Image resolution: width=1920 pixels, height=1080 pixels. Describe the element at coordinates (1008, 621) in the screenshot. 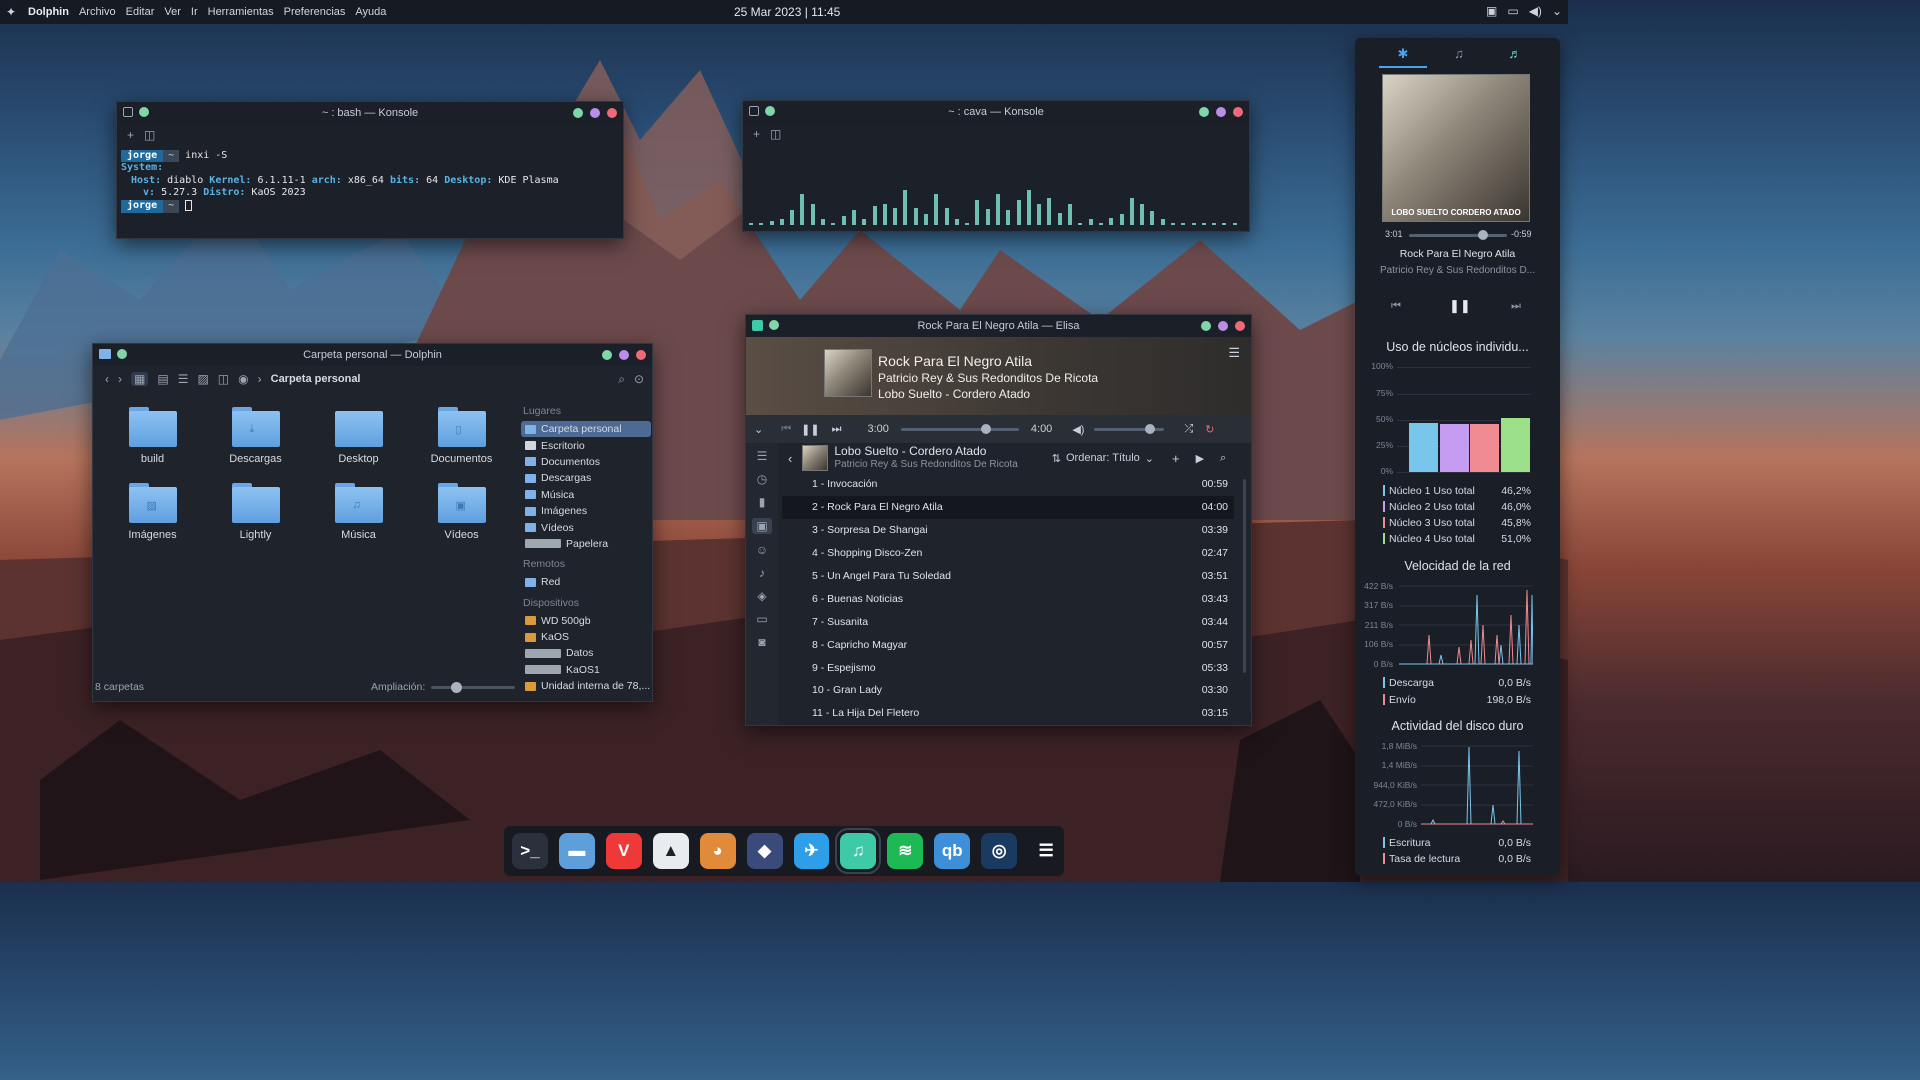

I see `track-row: 7 - Susanita 03:44` at that location.